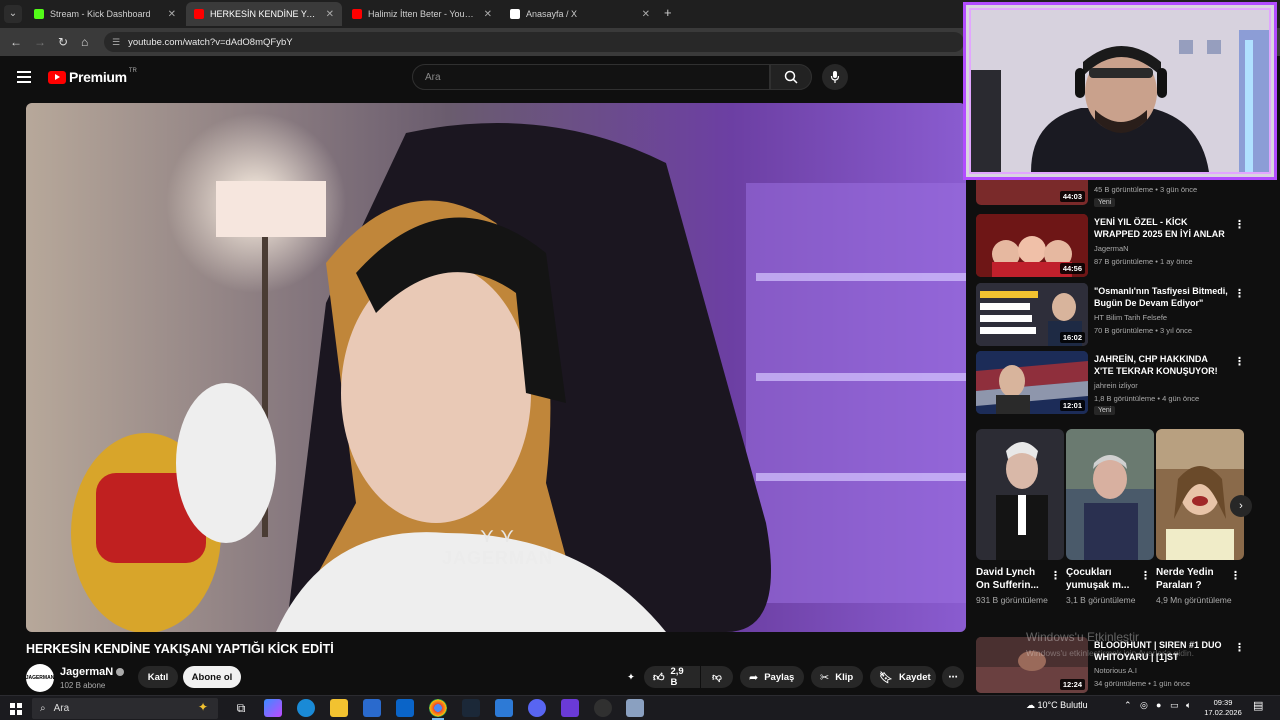 This screenshot has height=720, width=1280. What do you see at coordinates (158, 677) in the screenshot?
I see `join-button: Katıl` at bounding box center [158, 677].